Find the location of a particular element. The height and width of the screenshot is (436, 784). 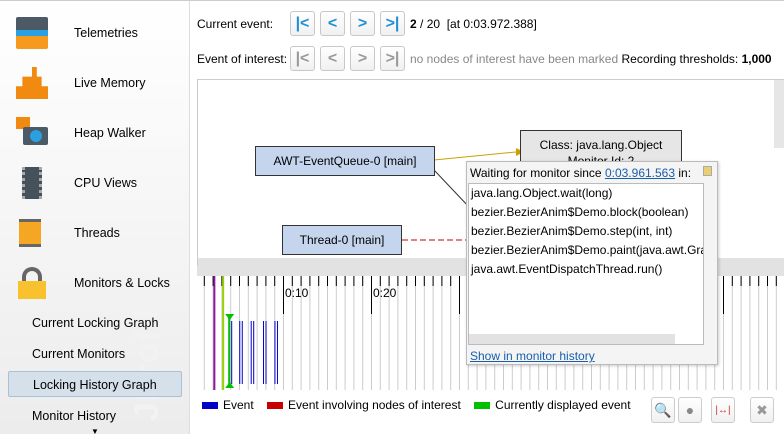

cpu-views-icon is located at coordinates (32, 183).